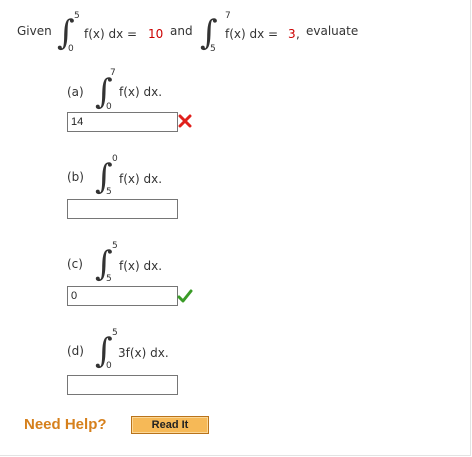 The height and width of the screenshot is (457, 472). What do you see at coordinates (109, 107) in the screenshot?
I see `part-a-lower-limit: 0` at bounding box center [109, 107].